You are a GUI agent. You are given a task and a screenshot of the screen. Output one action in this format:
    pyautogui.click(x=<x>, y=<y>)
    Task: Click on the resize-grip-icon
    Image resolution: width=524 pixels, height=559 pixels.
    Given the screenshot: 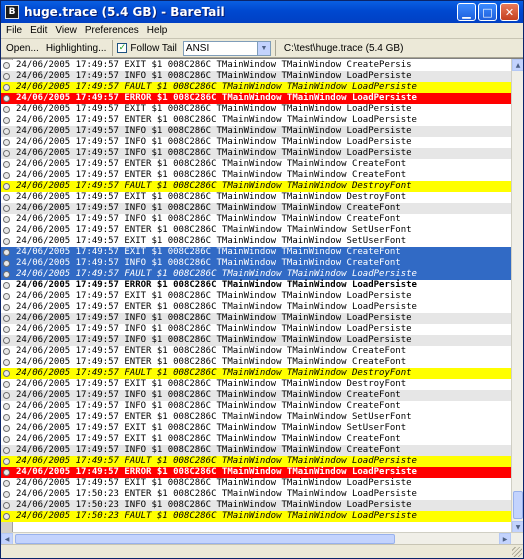 What is the action you would take?
    pyautogui.click(x=517, y=552)
    